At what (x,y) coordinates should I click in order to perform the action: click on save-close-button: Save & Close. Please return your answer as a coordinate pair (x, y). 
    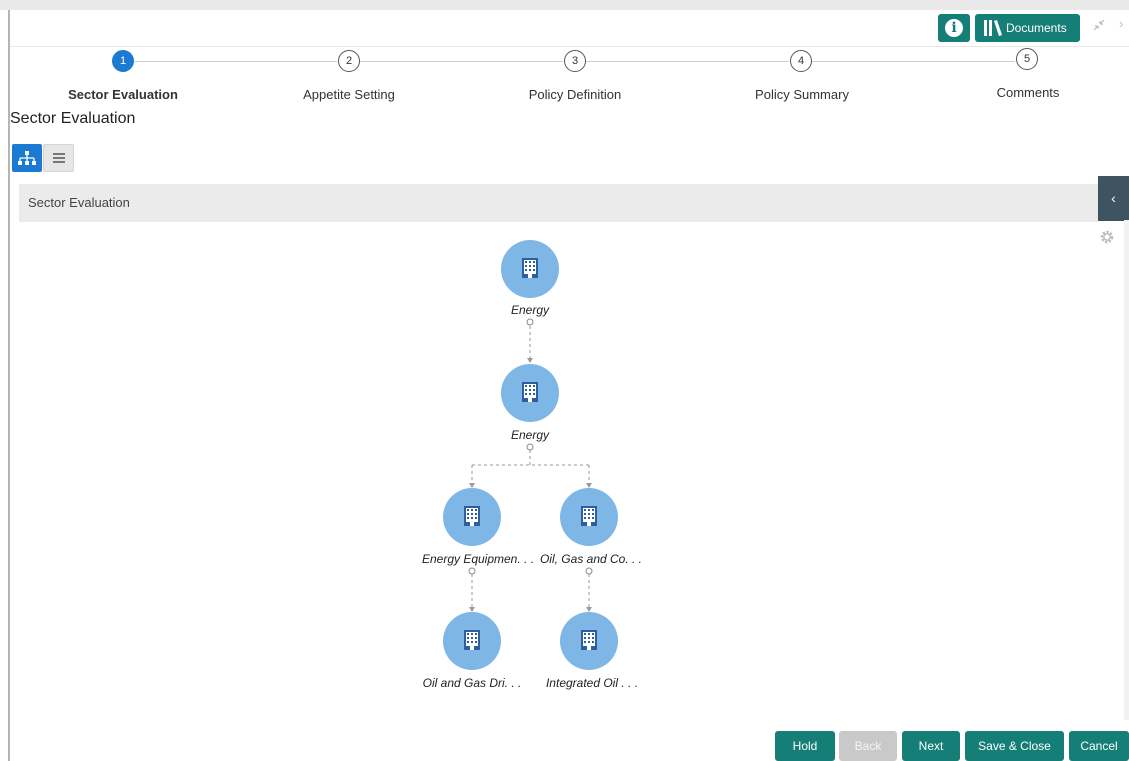
    Looking at the image, I should click on (1014, 746).